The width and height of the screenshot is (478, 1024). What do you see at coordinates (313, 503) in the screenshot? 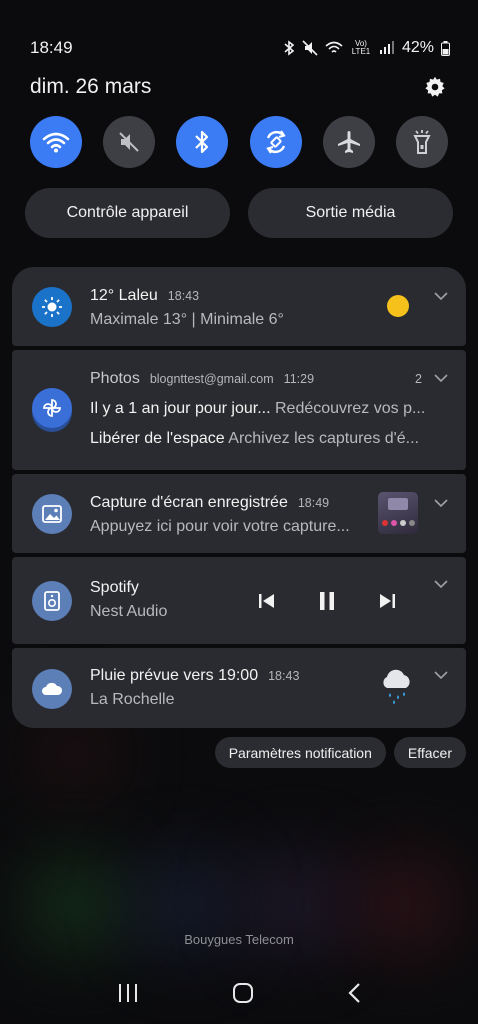
I see `screenshot-time: 18:49` at bounding box center [313, 503].